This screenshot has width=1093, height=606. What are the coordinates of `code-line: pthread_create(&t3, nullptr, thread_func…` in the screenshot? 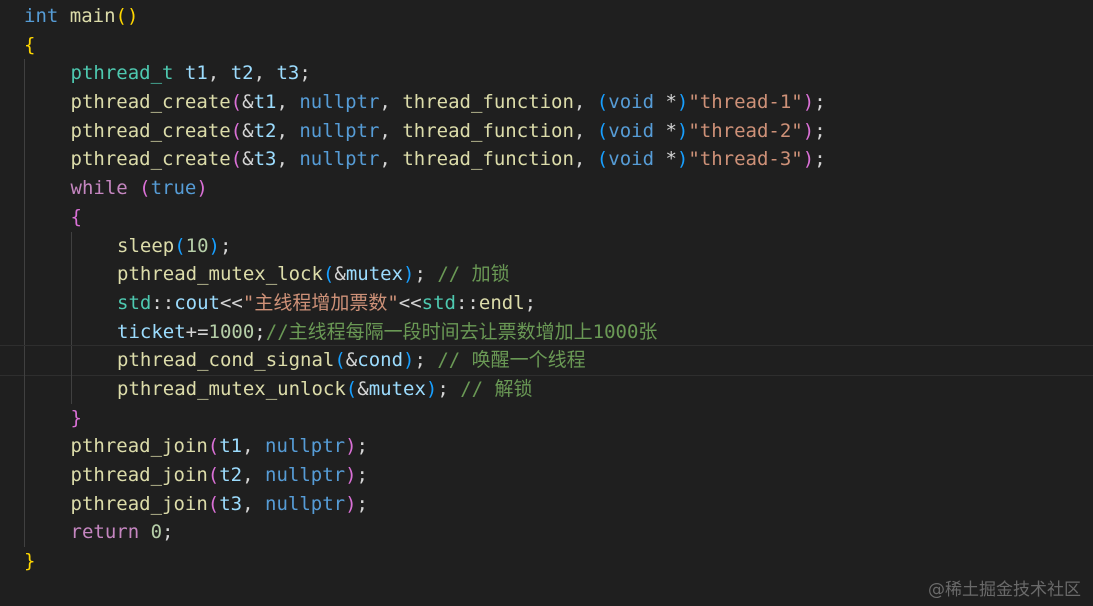 It's located at (558, 160).